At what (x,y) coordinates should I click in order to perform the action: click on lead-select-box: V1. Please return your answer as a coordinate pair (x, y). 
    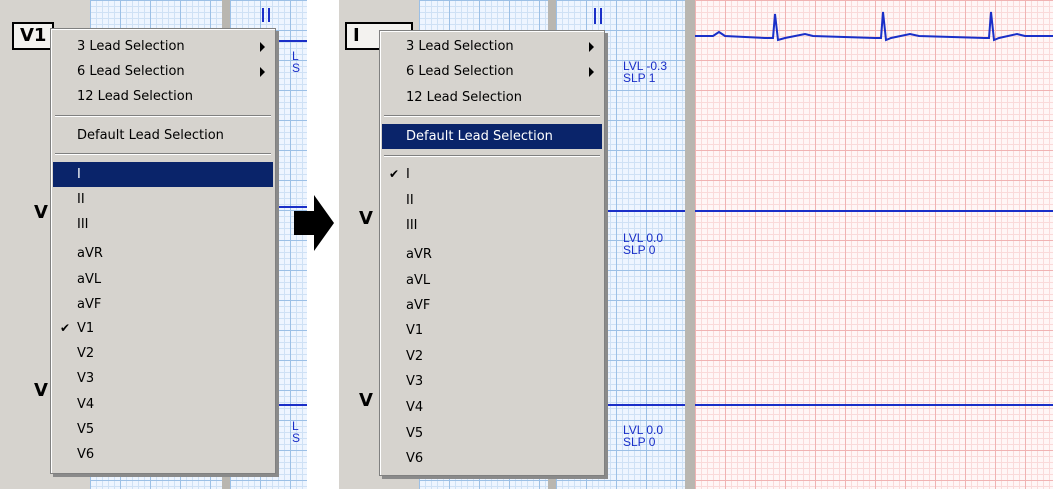
    Looking at the image, I should click on (33, 36).